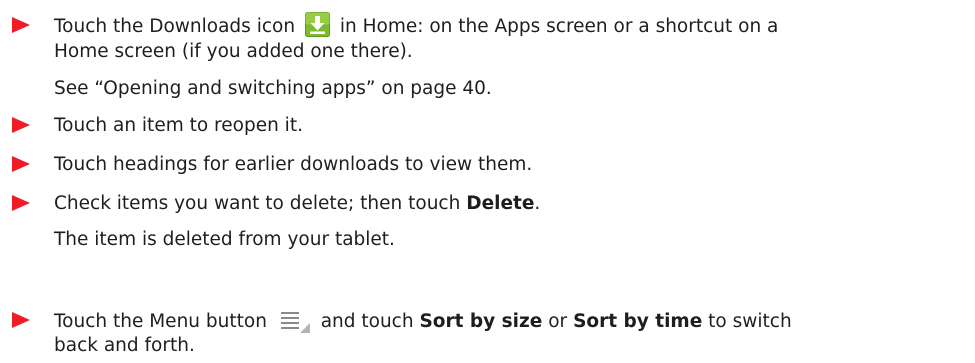 This screenshot has width=975, height=363. I want to click on list-item-line: back and forth., so click(124, 345).